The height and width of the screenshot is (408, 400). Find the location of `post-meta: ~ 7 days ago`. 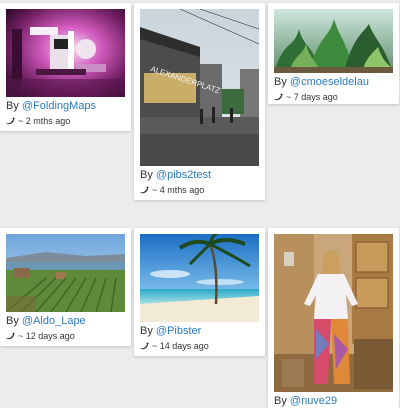

post-meta: ~ 7 days ago is located at coordinates (333, 97).